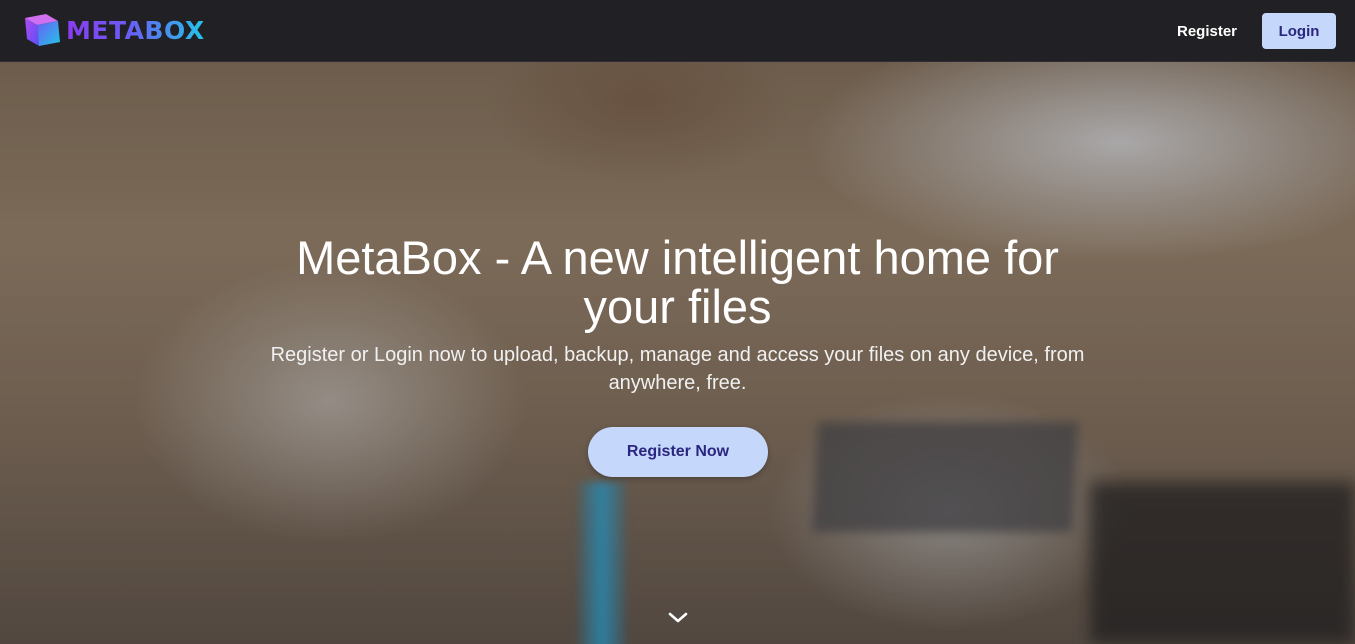 This screenshot has width=1355, height=644. Describe the element at coordinates (135, 30) in the screenshot. I see `brand-name: METABOX` at that location.